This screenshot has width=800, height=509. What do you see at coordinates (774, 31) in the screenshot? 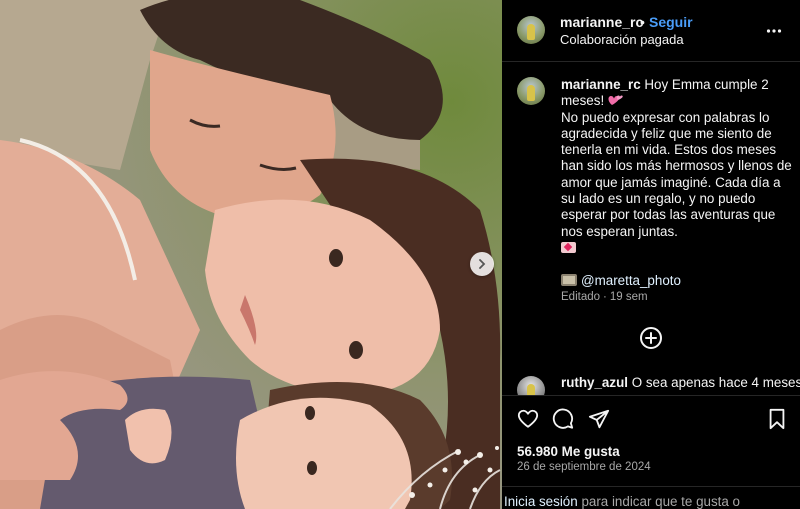
I see `more-horizontal-icon` at bounding box center [774, 31].